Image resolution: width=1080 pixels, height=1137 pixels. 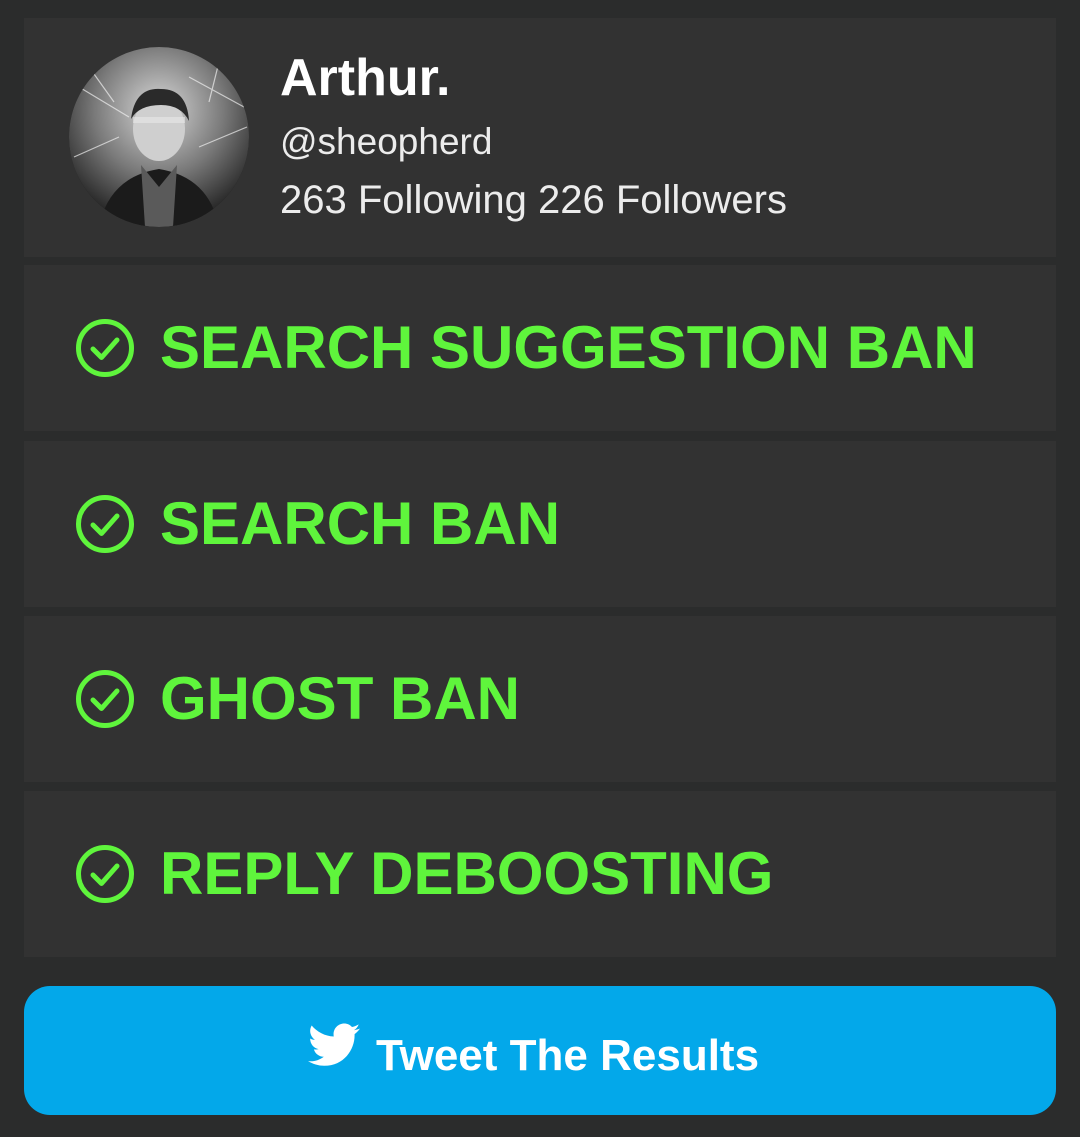 I want to click on check-label: SEARCH SUGGESTION BAN, so click(x=568, y=347).